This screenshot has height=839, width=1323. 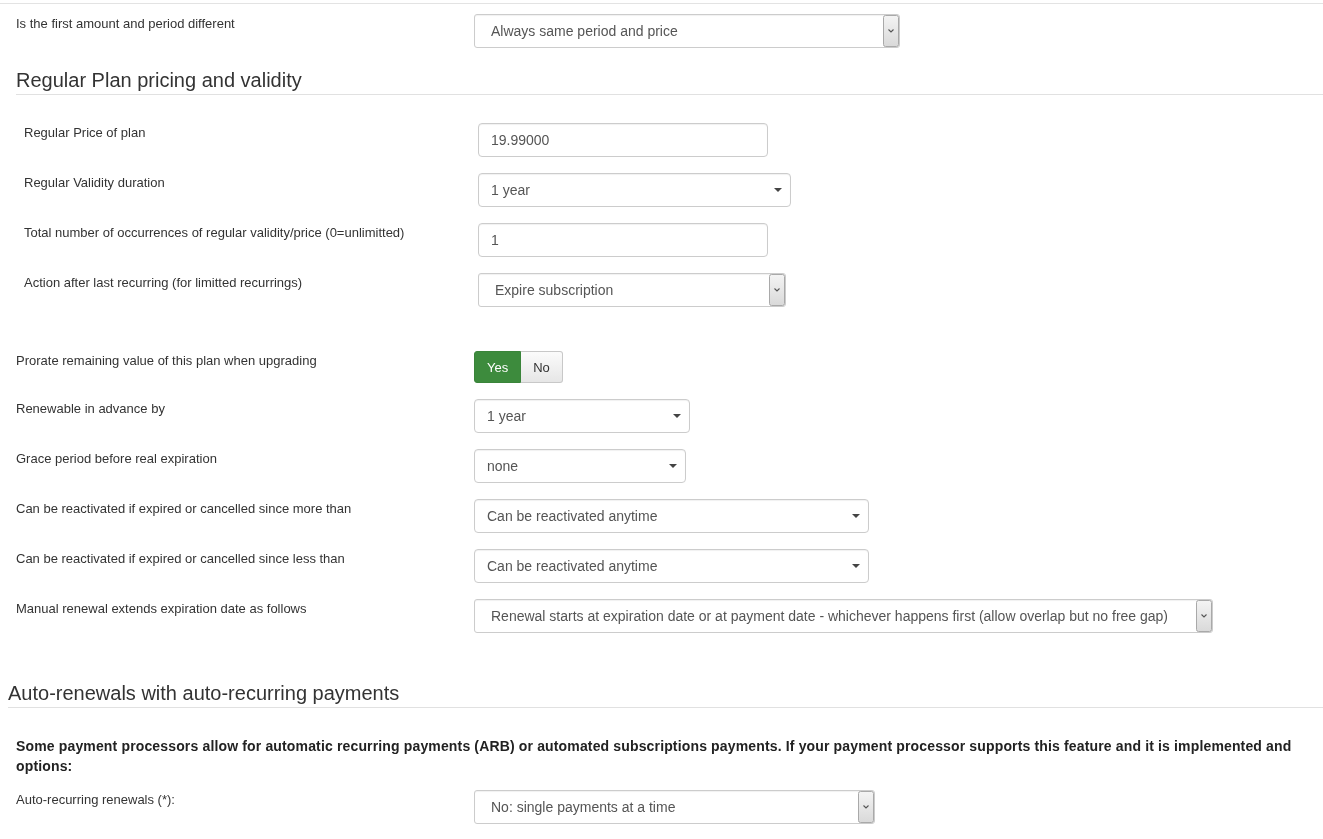 I want to click on field-label: Auto-recurring renewals (*):, so click(x=95, y=800).